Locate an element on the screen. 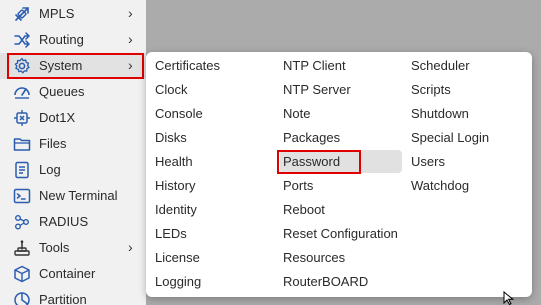 This screenshot has height=305, width=541. sidebar-item-mpls: MPLS › is located at coordinates (73, 14).